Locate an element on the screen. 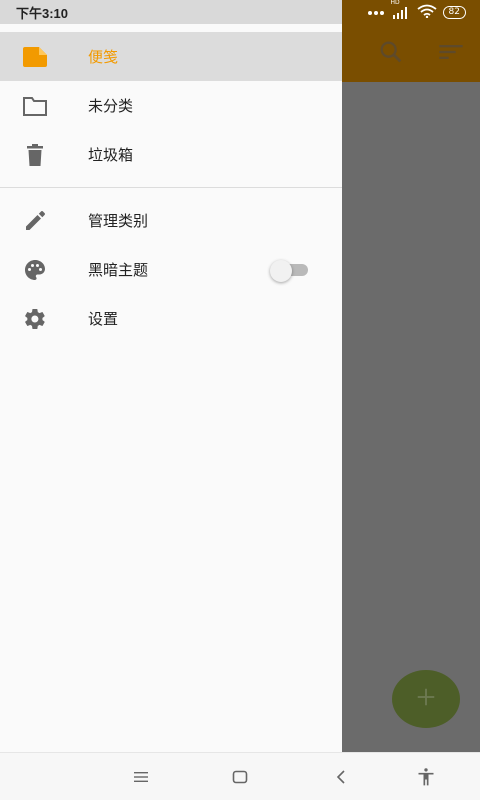 The image size is (480, 800). status-time: 下午3:10 is located at coordinates (42, 13).